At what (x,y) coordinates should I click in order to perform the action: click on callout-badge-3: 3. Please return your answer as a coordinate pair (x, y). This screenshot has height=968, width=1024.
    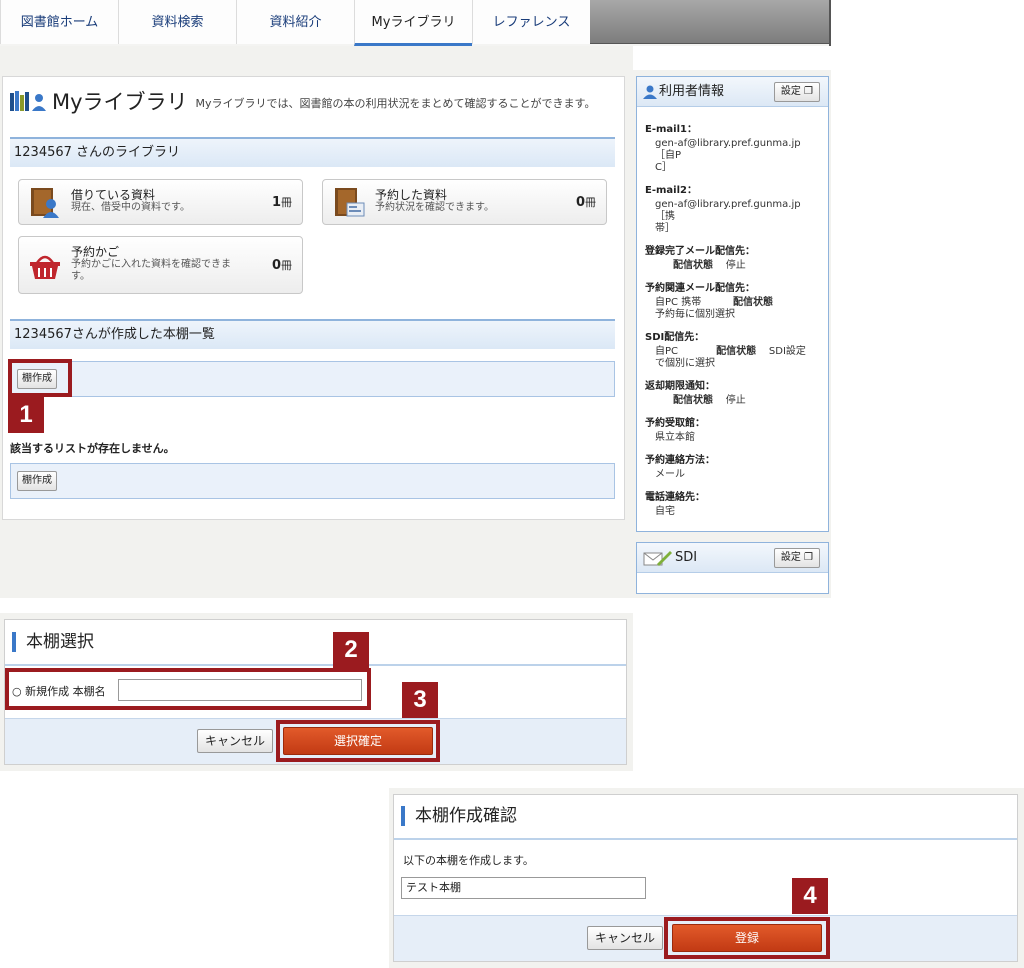
    Looking at the image, I should click on (420, 700).